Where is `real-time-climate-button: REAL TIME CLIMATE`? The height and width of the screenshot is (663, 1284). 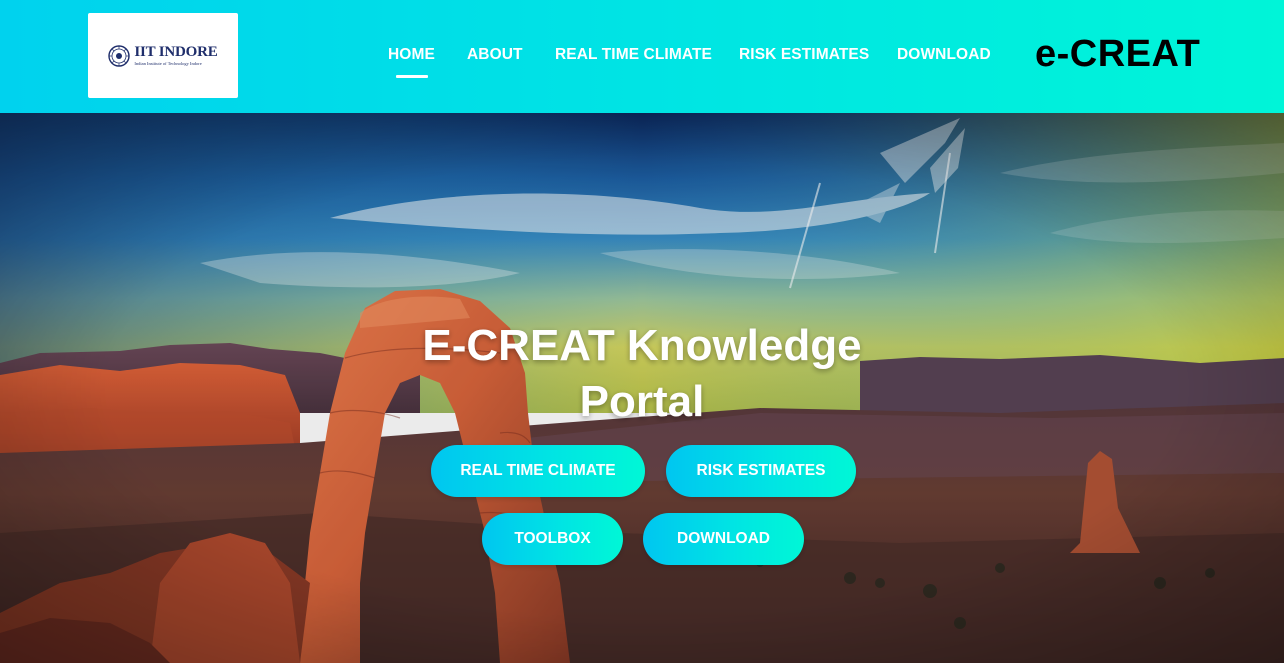
real-time-climate-button: REAL TIME CLIMATE is located at coordinates (538, 471).